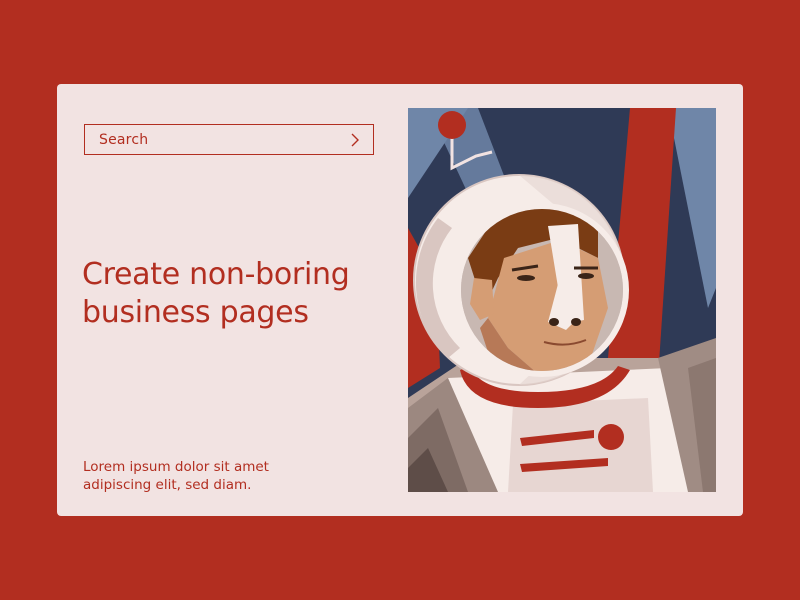 The height and width of the screenshot is (600, 800). I want to click on page-title: Create non-boring business pages, so click(216, 293).